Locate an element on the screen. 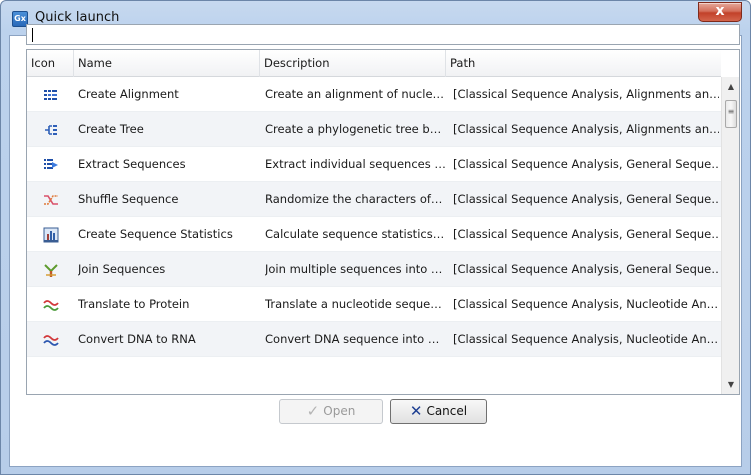  row-name: Create Sequence Statistics is located at coordinates (155, 234).